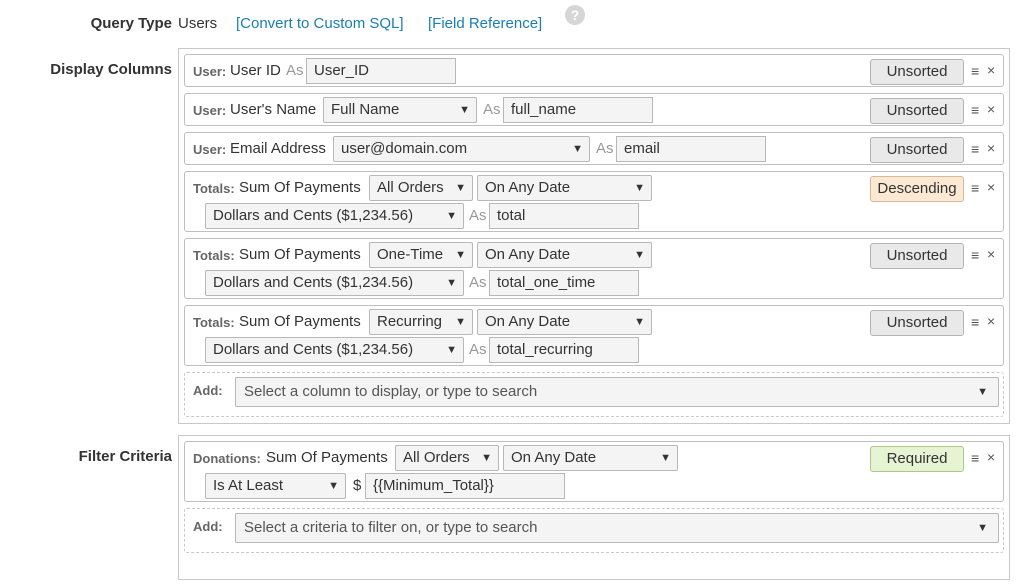 This screenshot has width=1017, height=588. I want to click on alias-input: total, so click(564, 216).